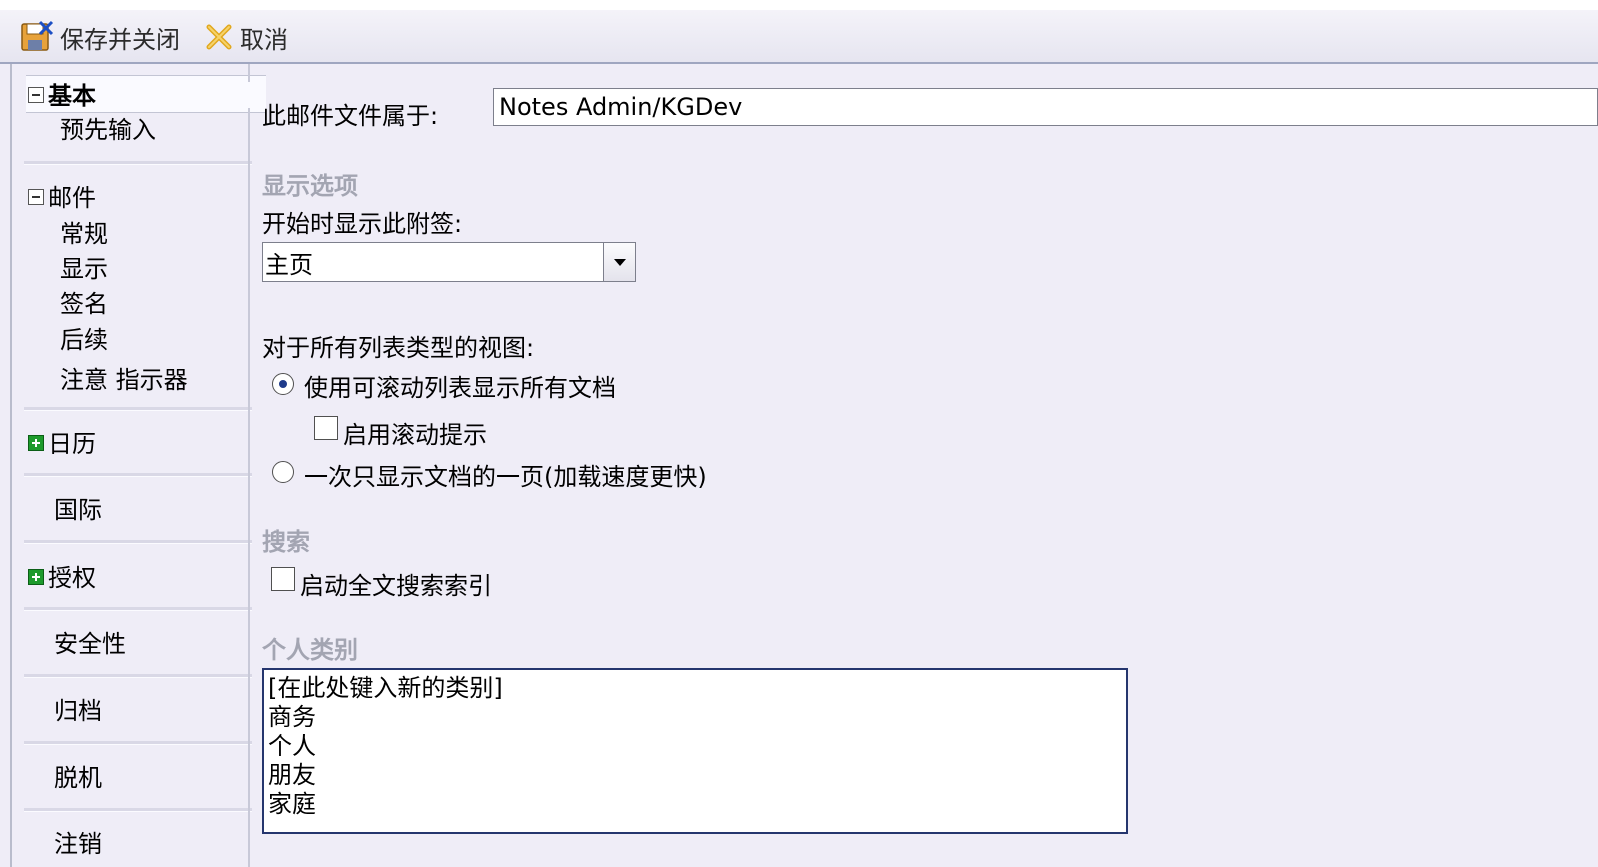  Describe the element at coordinates (84, 266) in the screenshot. I see `sidebar-item-display: 显示` at that location.